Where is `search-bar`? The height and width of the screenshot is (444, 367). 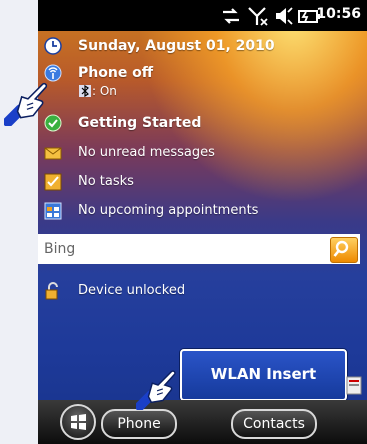
search-bar is located at coordinates (199, 249).